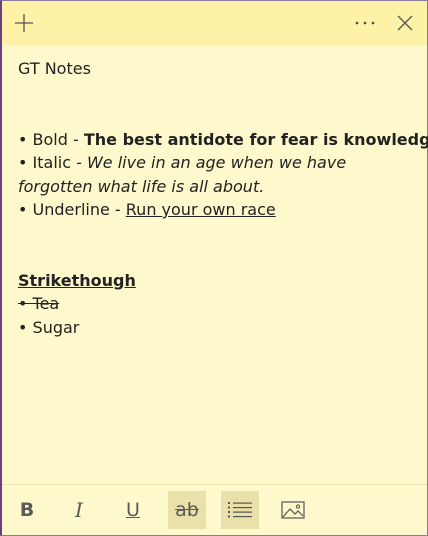  What do you see at coordinates (77, 280) in the screenshot?
I see `strikethrough-heading: Strikethough` at bounding box center [77, 280].